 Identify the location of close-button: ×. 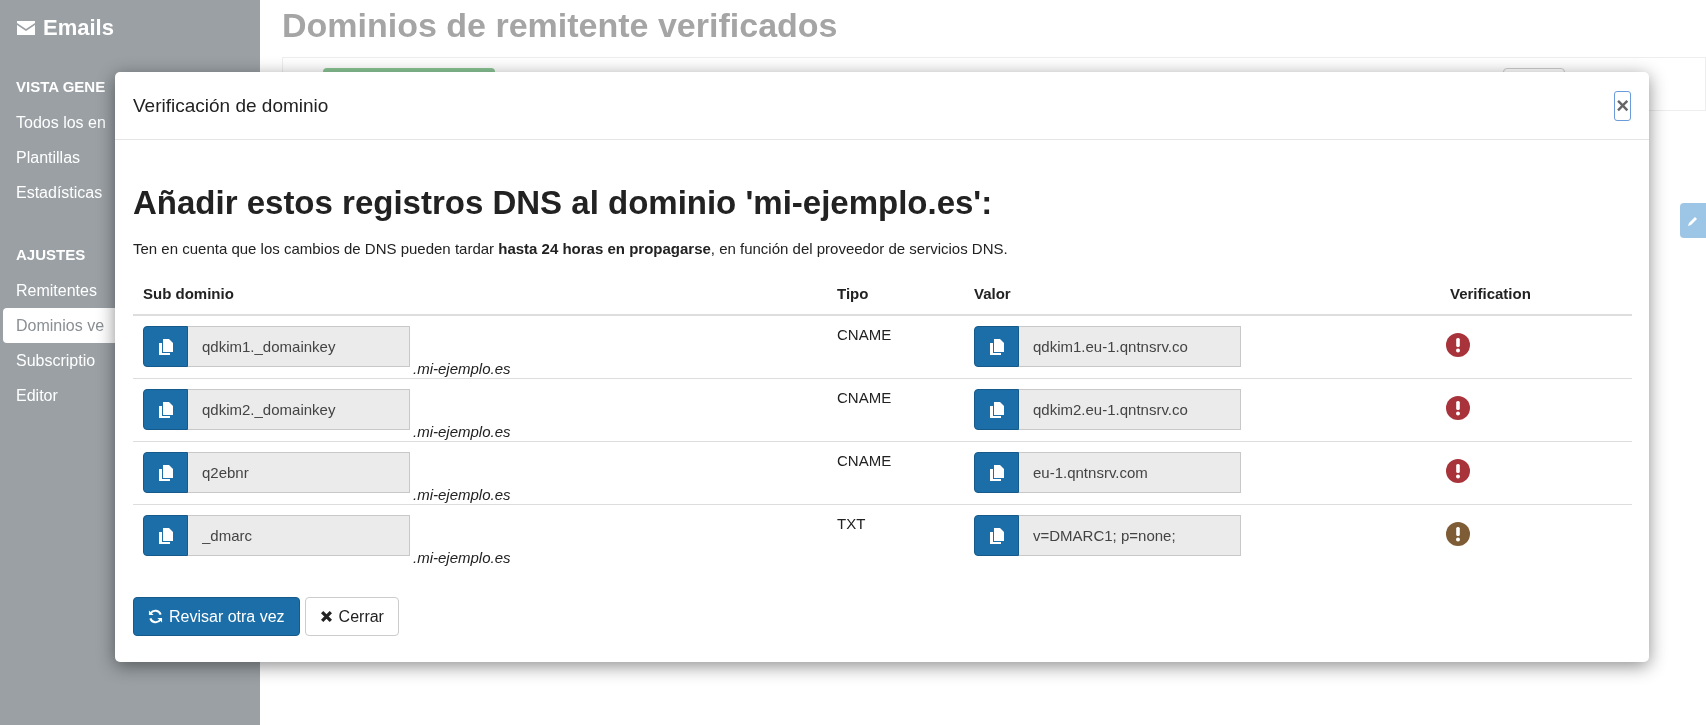
(1622, 105).